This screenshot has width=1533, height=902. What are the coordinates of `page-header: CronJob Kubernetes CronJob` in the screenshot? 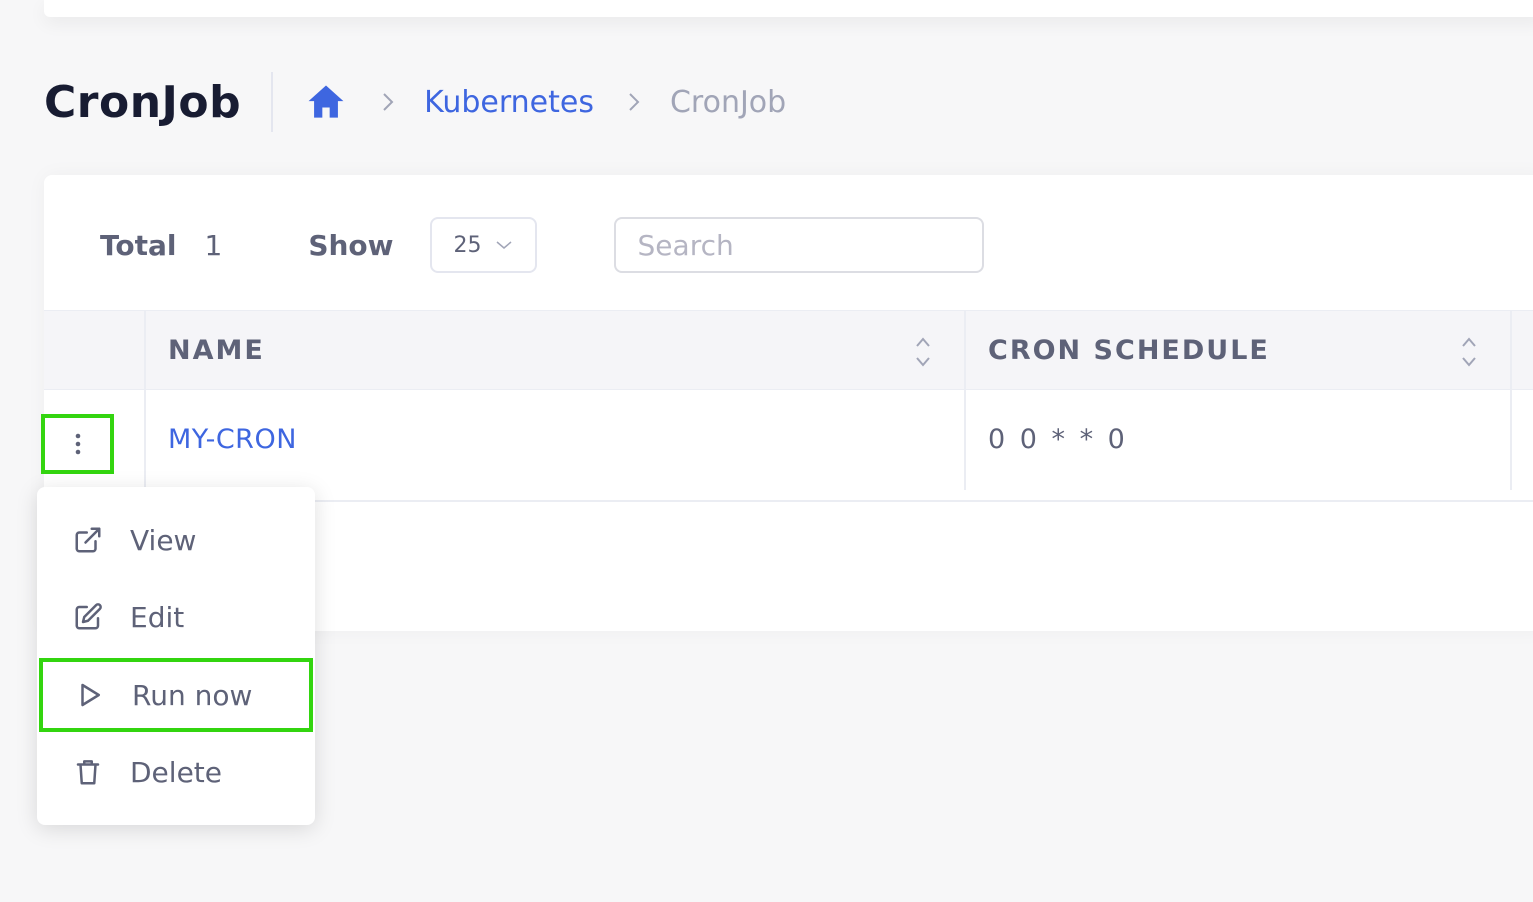 It's located at (415, 102).